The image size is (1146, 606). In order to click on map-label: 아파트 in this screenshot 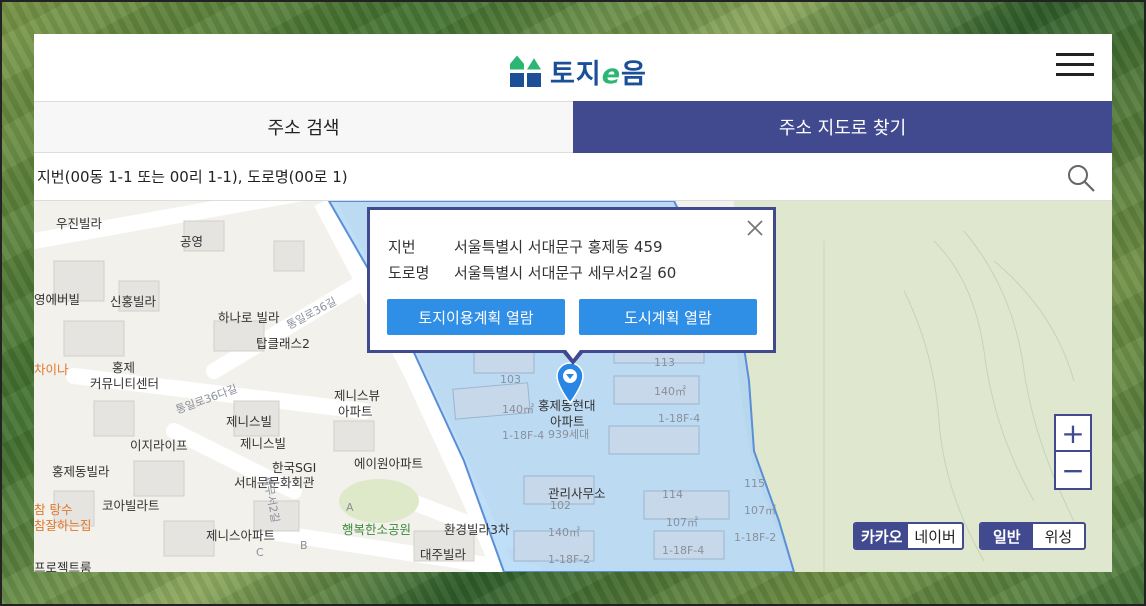, I will do `click(355, 411)`.